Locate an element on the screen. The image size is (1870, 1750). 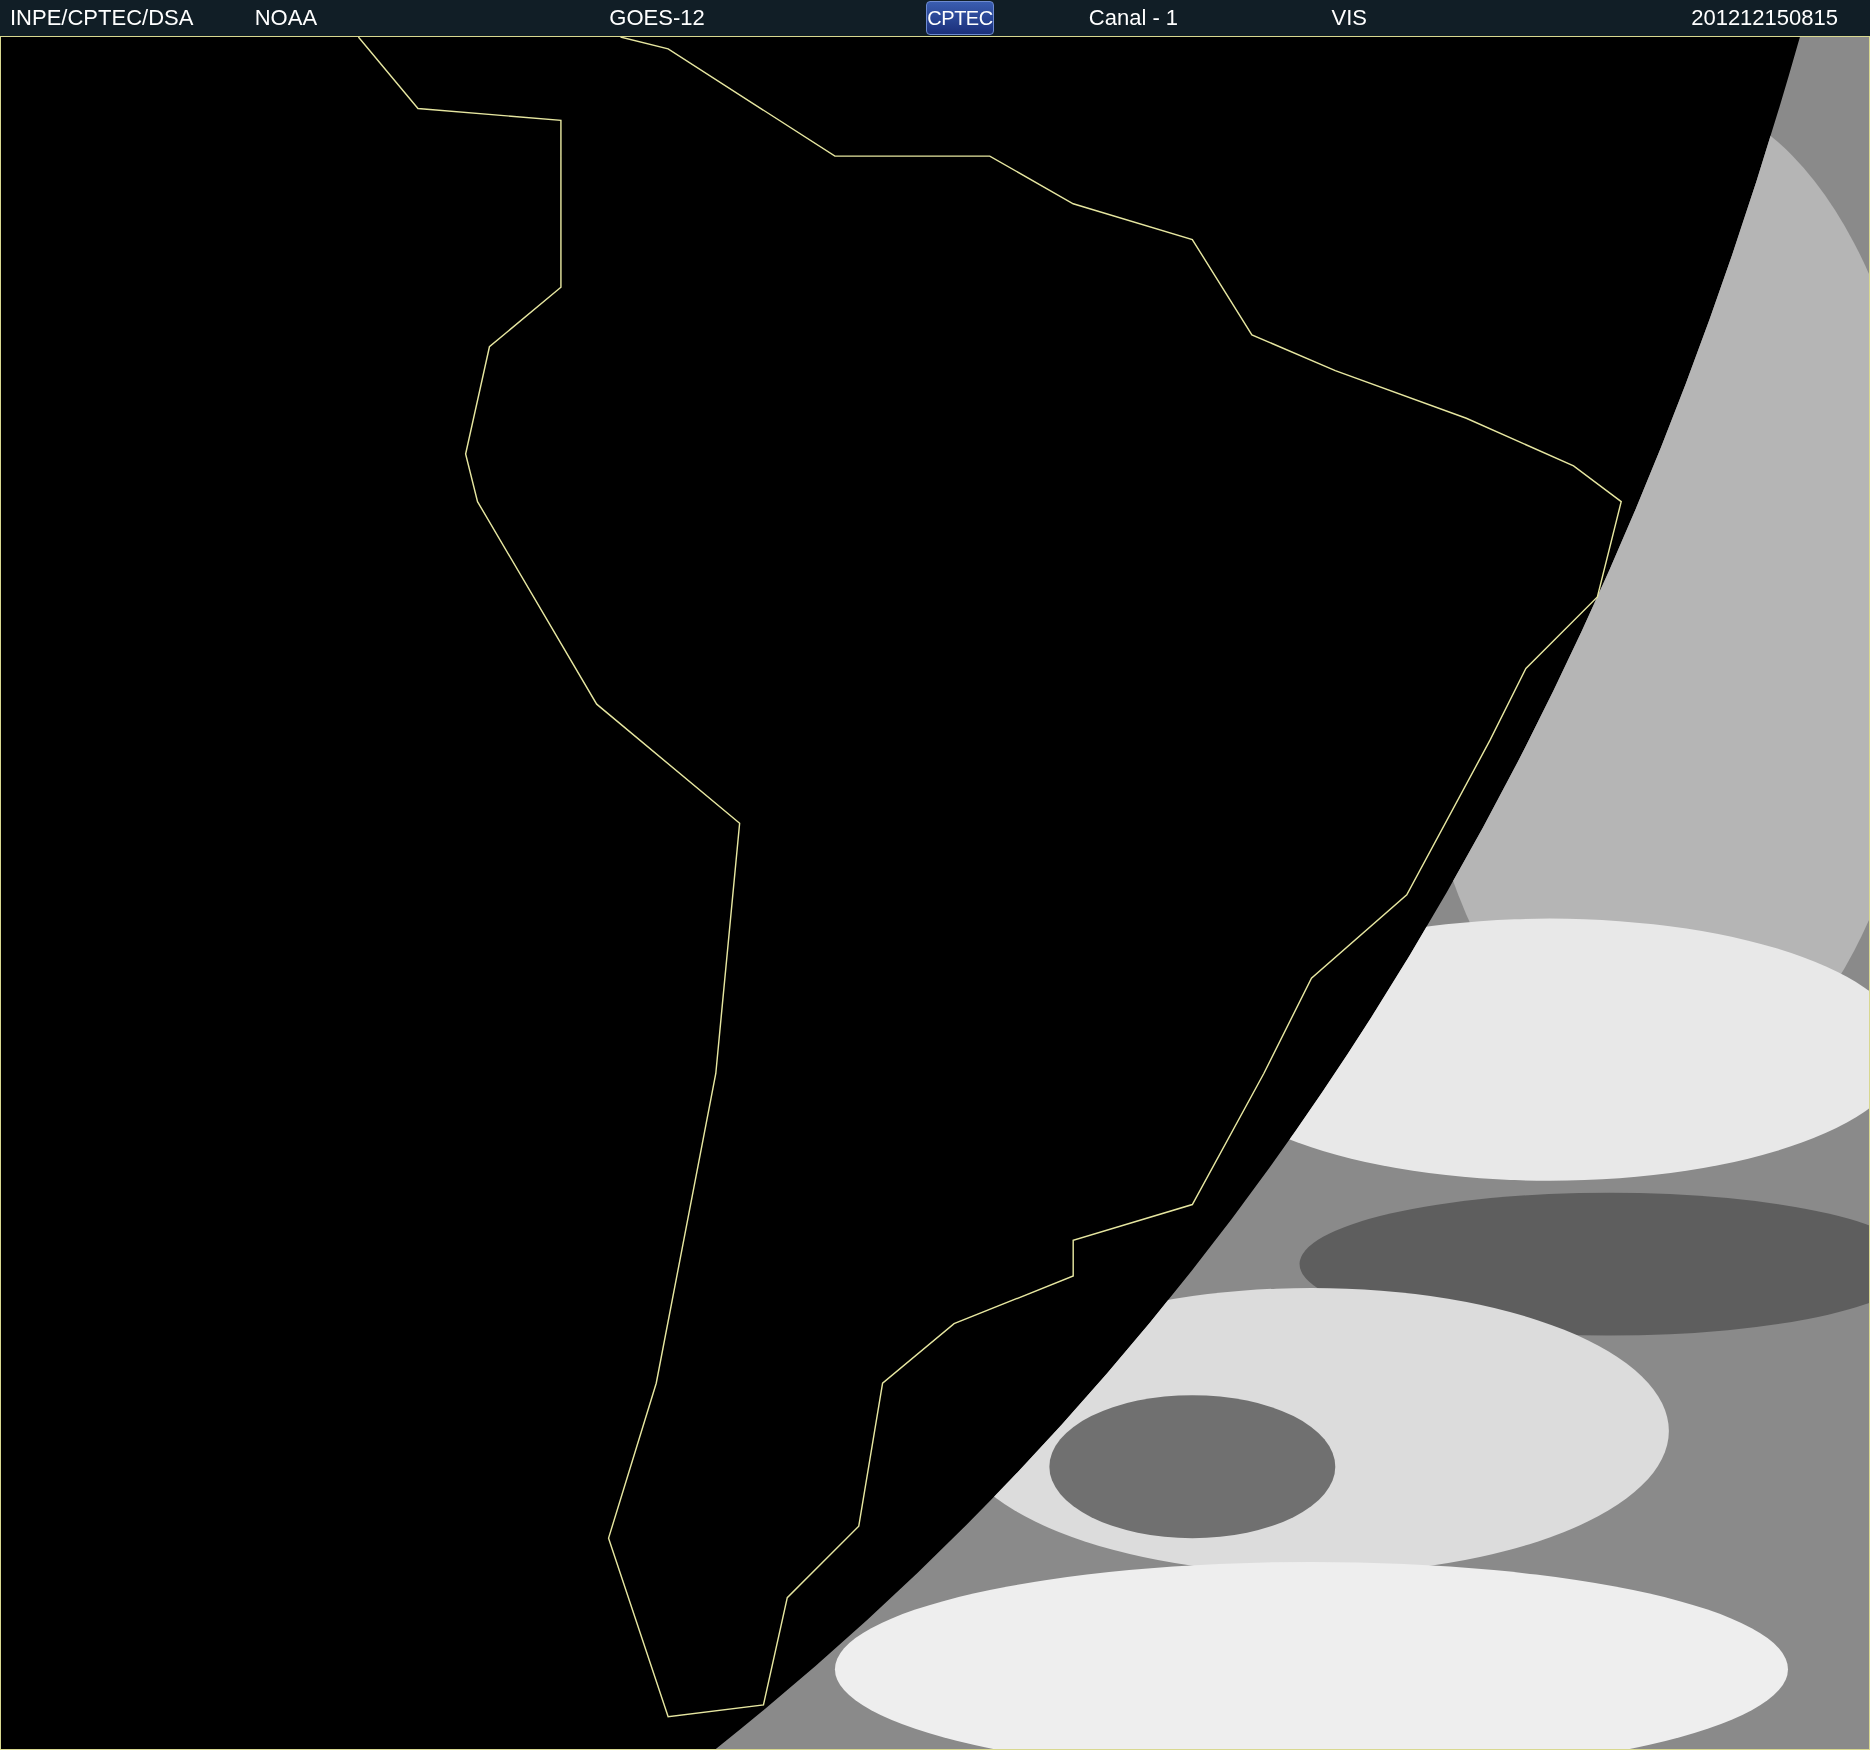
logo: CPTEC is located at coordinates (960, 18).